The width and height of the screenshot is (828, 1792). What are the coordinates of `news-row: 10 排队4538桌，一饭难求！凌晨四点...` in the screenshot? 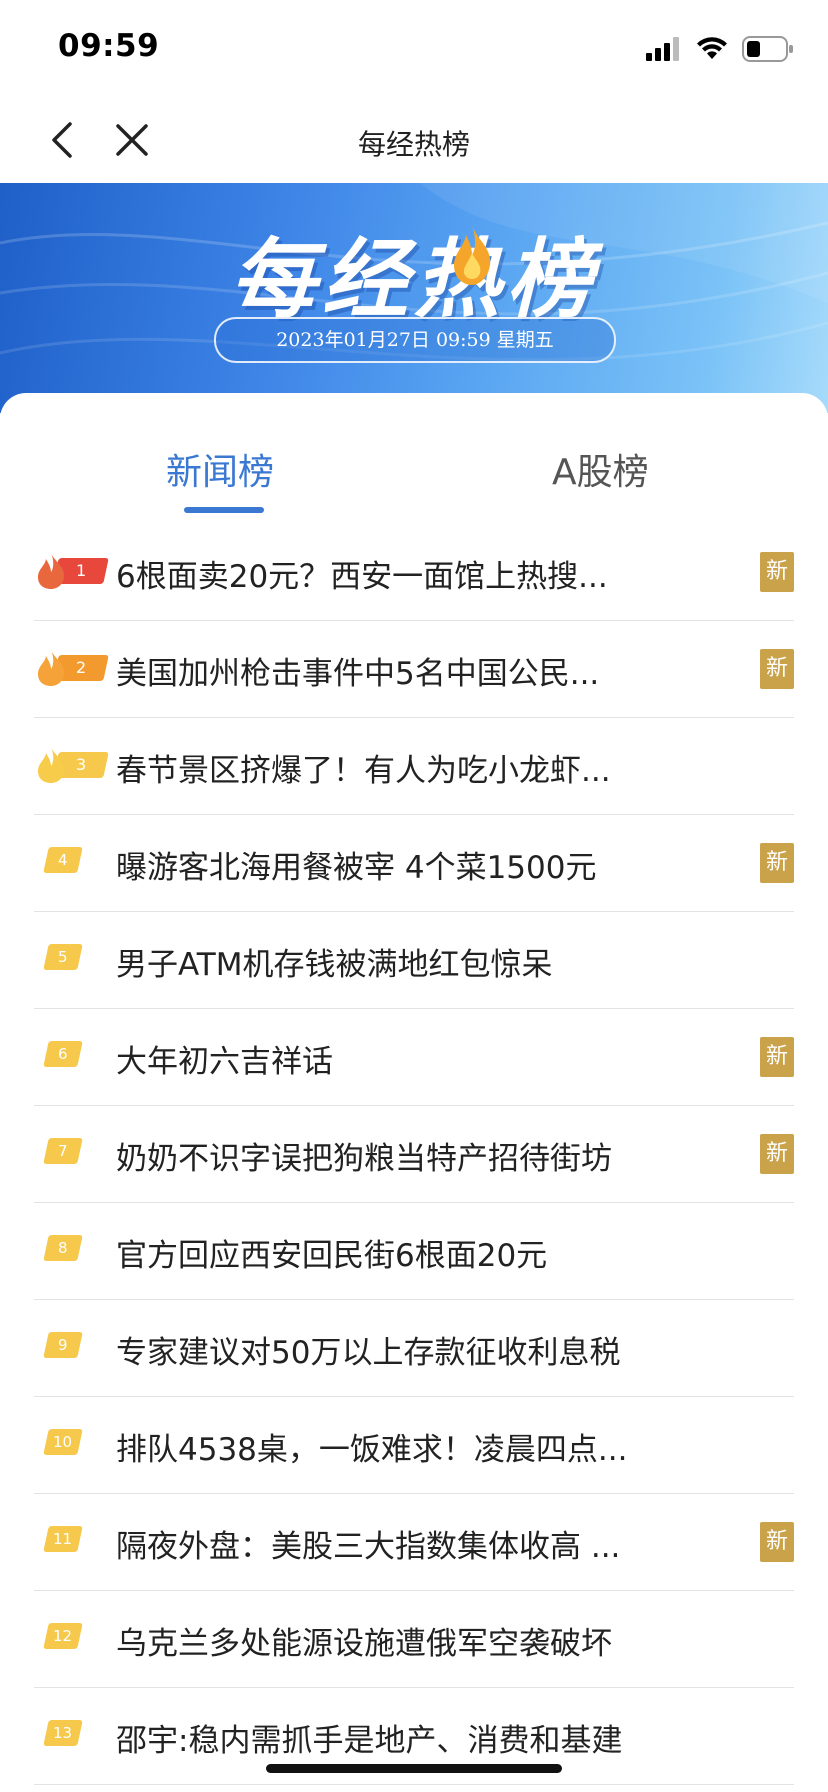 It's located at (414, 1445).